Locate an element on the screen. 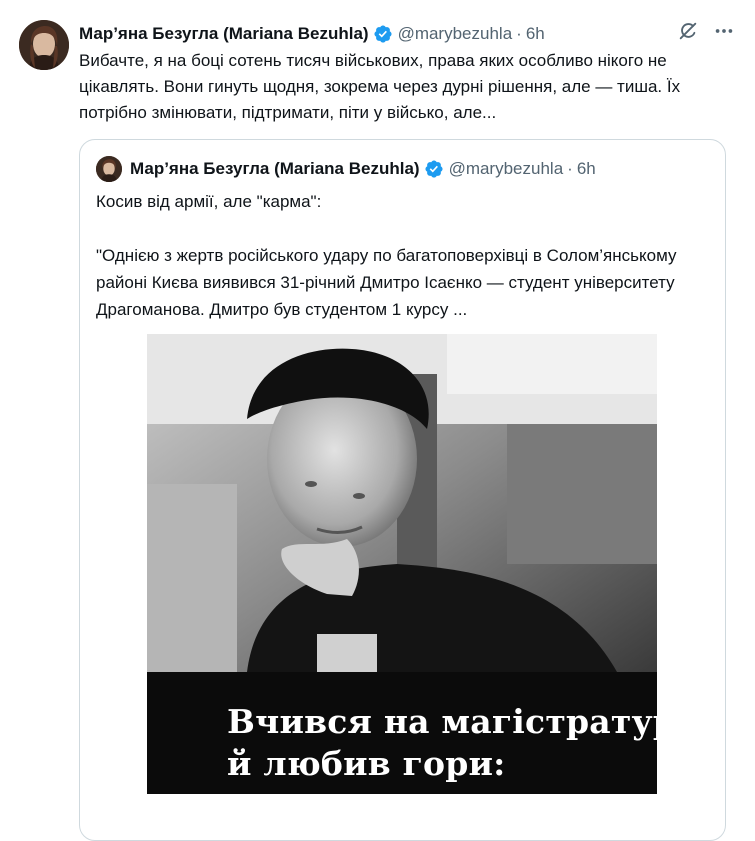 The width and height of the screenshot is (755, 841). grok-icon is located at coordinates (688, 31).